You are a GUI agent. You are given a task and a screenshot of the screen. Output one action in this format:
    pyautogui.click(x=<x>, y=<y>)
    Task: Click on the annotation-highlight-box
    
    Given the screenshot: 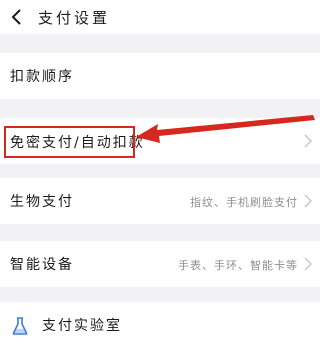 What is the action you would take?
    pyautogui.click(x=69, y=142)
    